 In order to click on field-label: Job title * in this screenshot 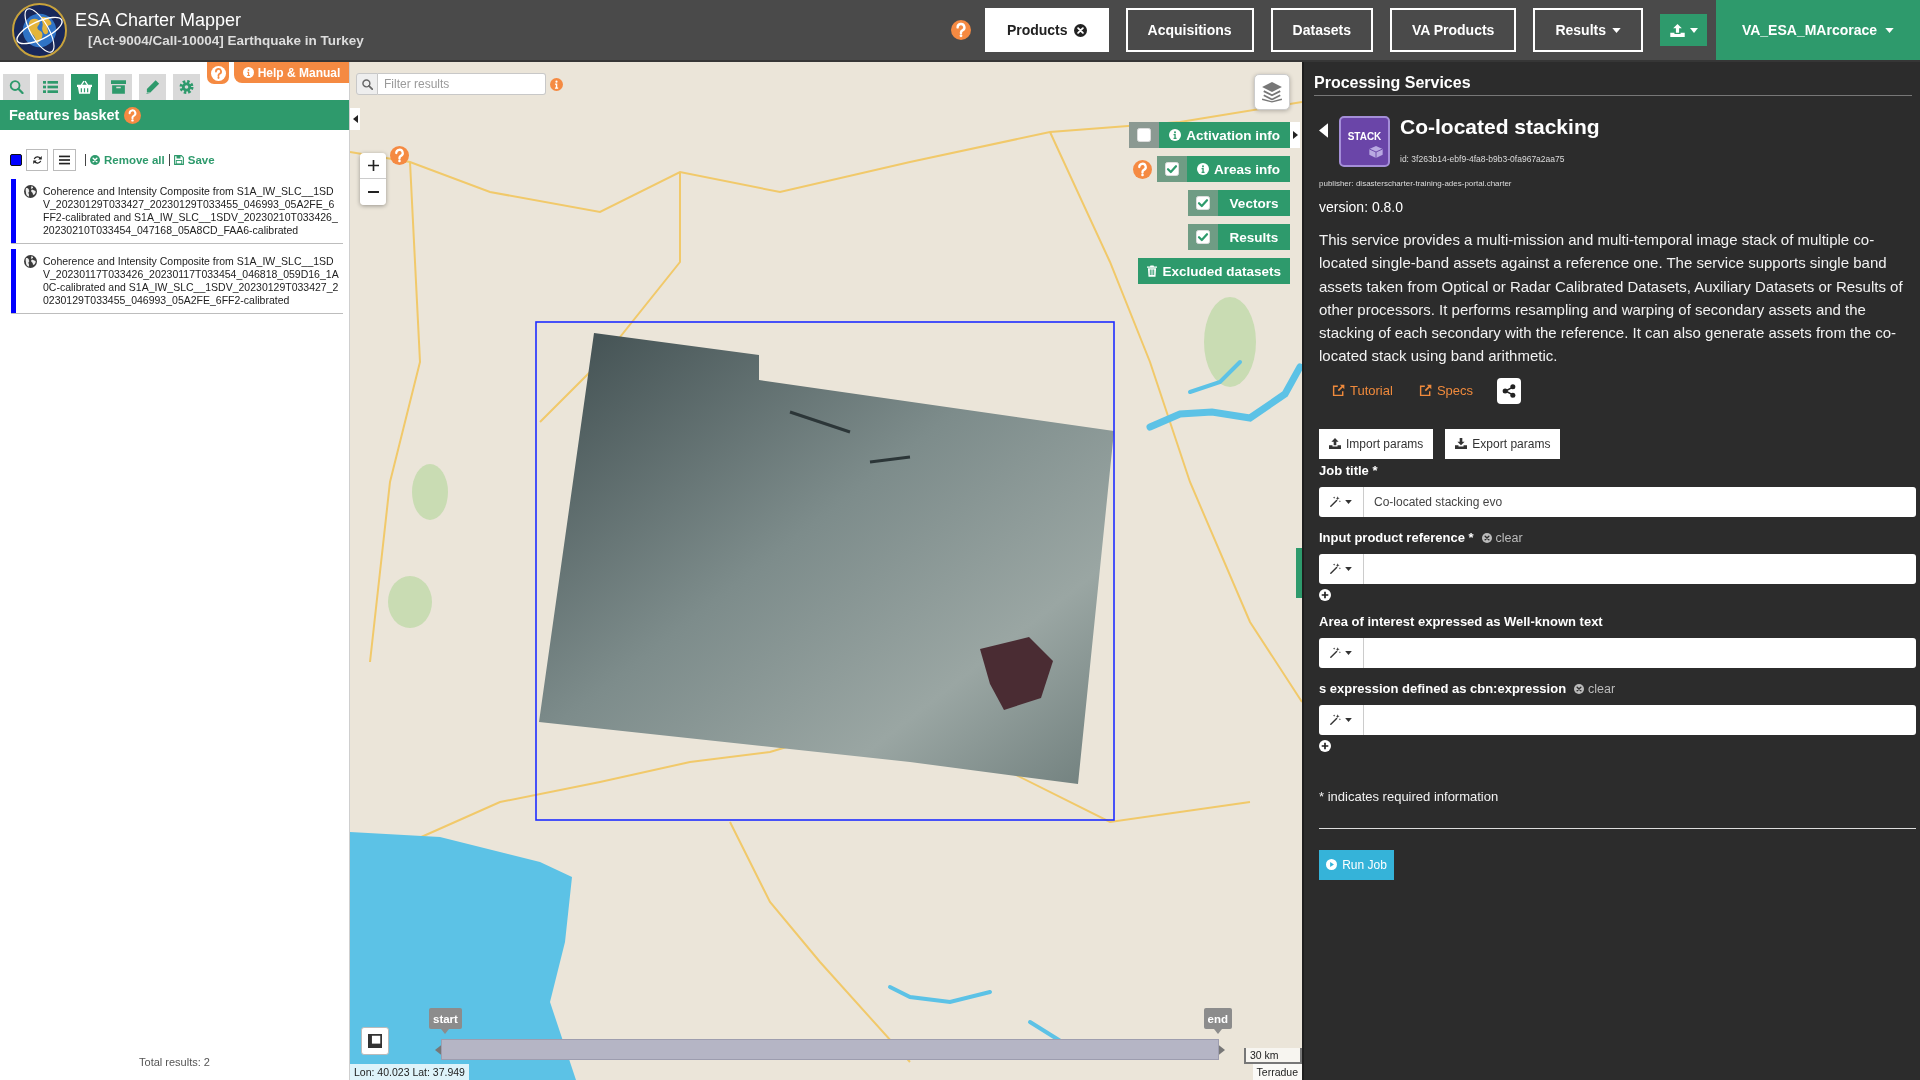, I will do `click(1348, 470)`.